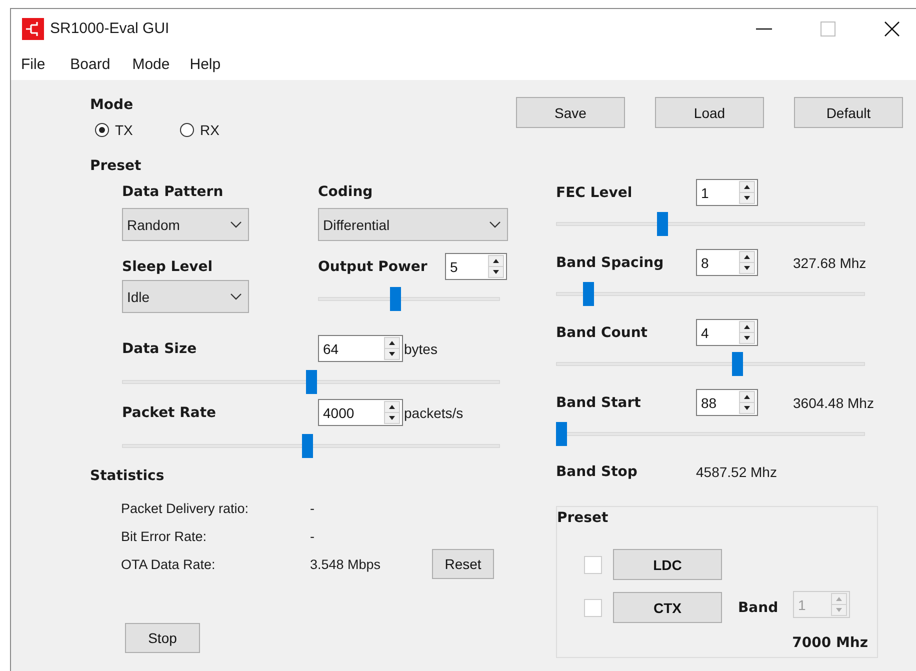  I want to click on radio-option: RX, so click(222, 130).